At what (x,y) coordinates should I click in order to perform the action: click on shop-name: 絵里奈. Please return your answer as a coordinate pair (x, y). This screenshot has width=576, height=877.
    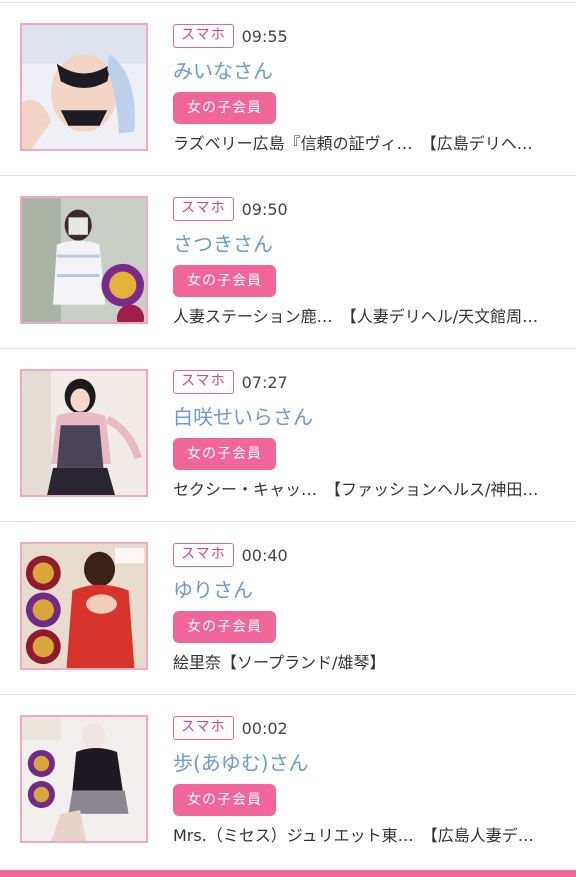
    Looking at the image, I should click on (197, 663).